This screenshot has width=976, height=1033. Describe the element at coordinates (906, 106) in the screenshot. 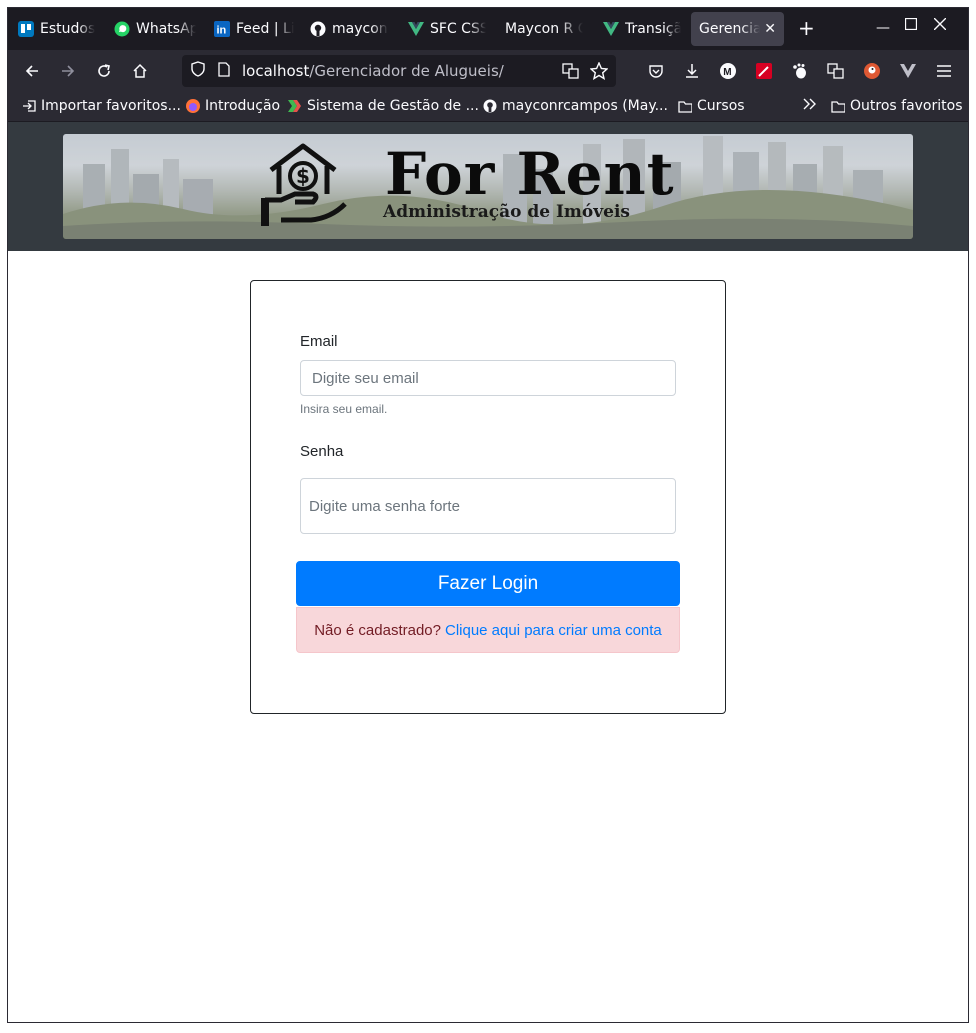

I see `bookmark-label: Outros favoritos` at that location.